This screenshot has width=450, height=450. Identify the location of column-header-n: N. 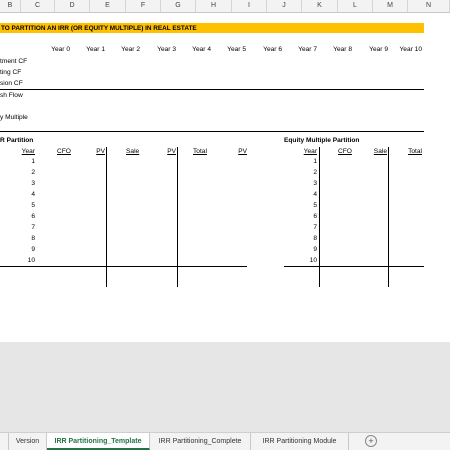
(429, 6).